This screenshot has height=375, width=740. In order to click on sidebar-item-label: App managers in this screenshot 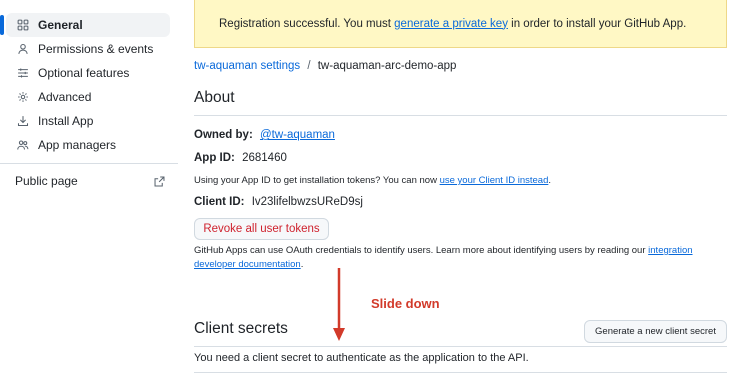, I will do `click(77, 145)`.